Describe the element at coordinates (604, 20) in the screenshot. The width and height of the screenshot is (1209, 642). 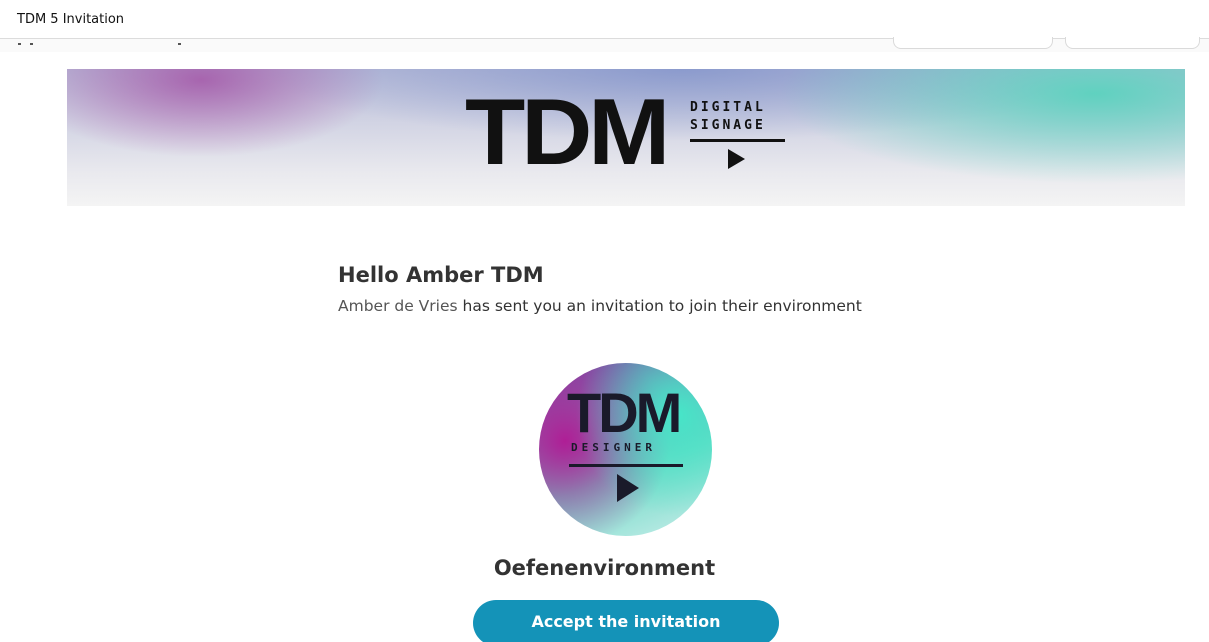
I see `window-titlebar: TDM 5 Invitation` at that location.